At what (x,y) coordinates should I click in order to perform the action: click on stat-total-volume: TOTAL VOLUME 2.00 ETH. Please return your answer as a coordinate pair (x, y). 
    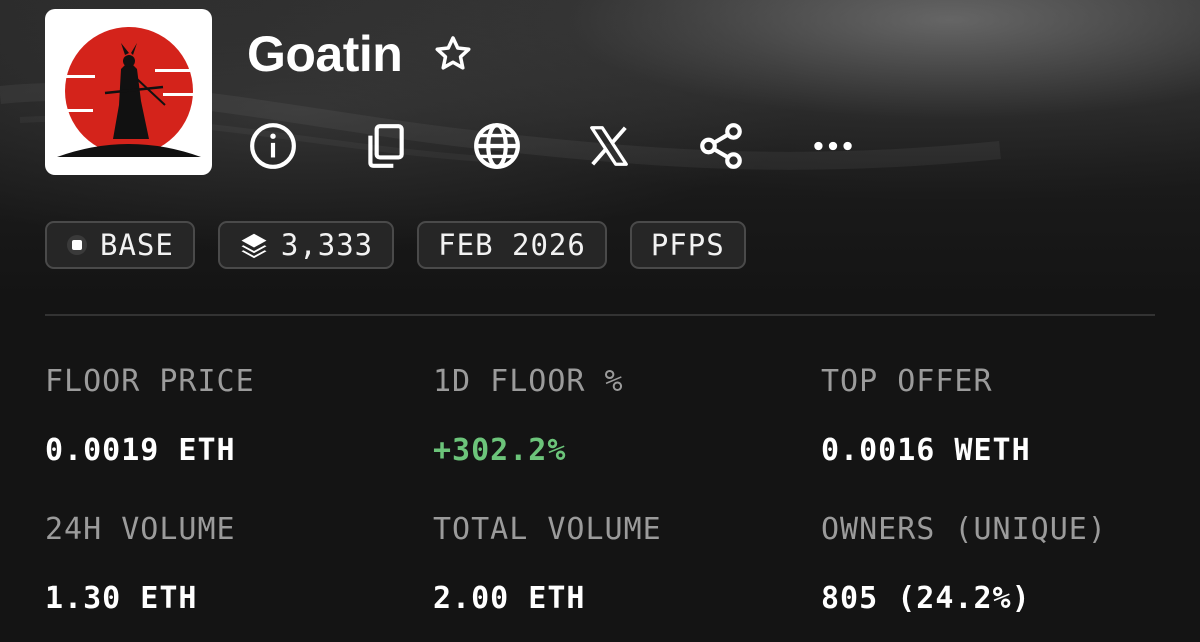
    Looking at the image, I should click on (547, 564).